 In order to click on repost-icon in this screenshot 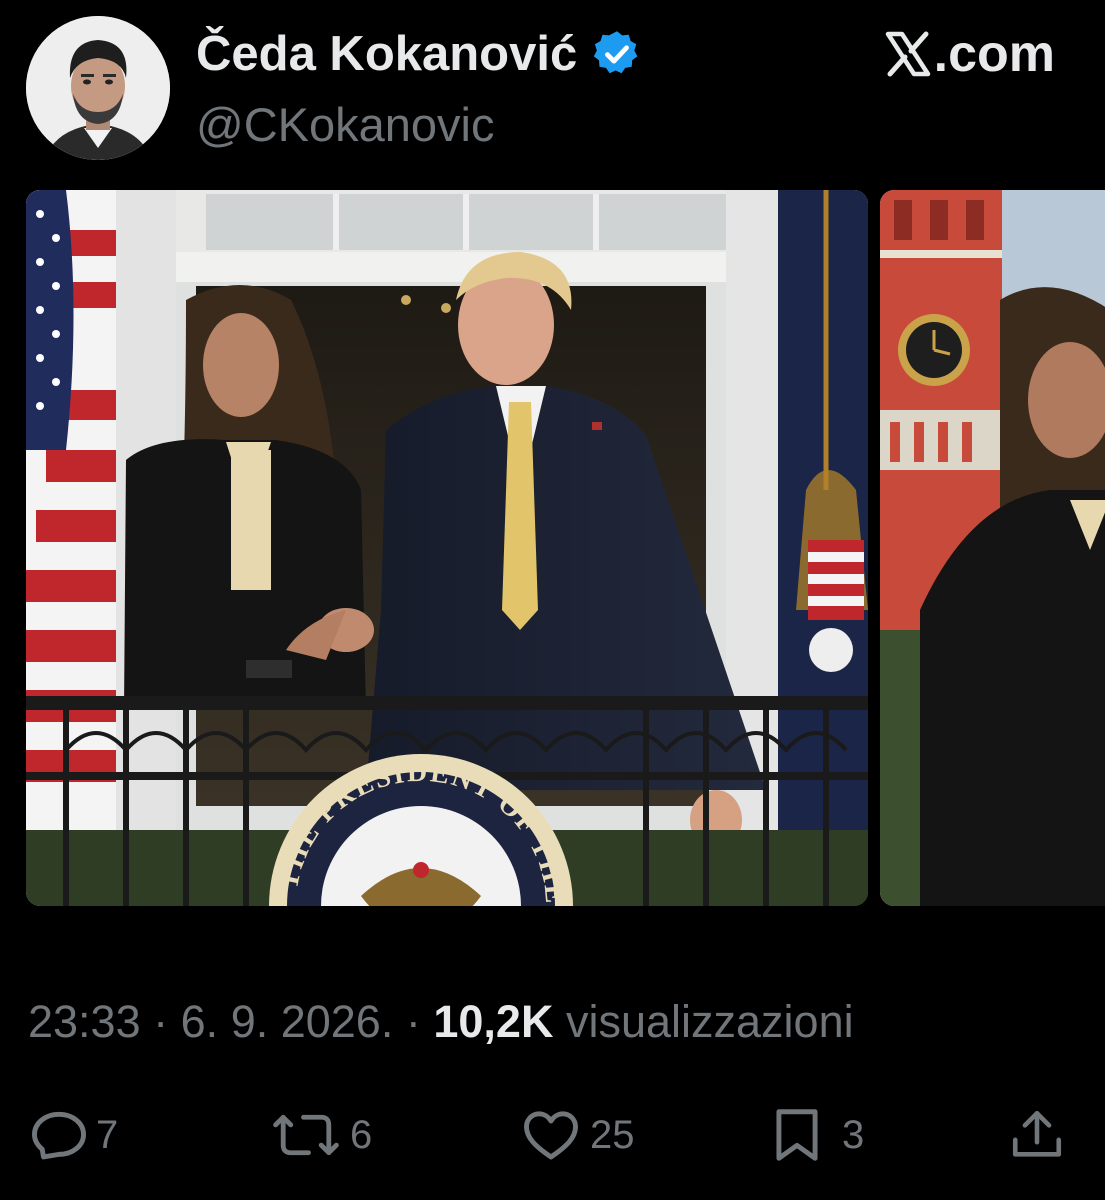, I will do `click(306, 1135)`.